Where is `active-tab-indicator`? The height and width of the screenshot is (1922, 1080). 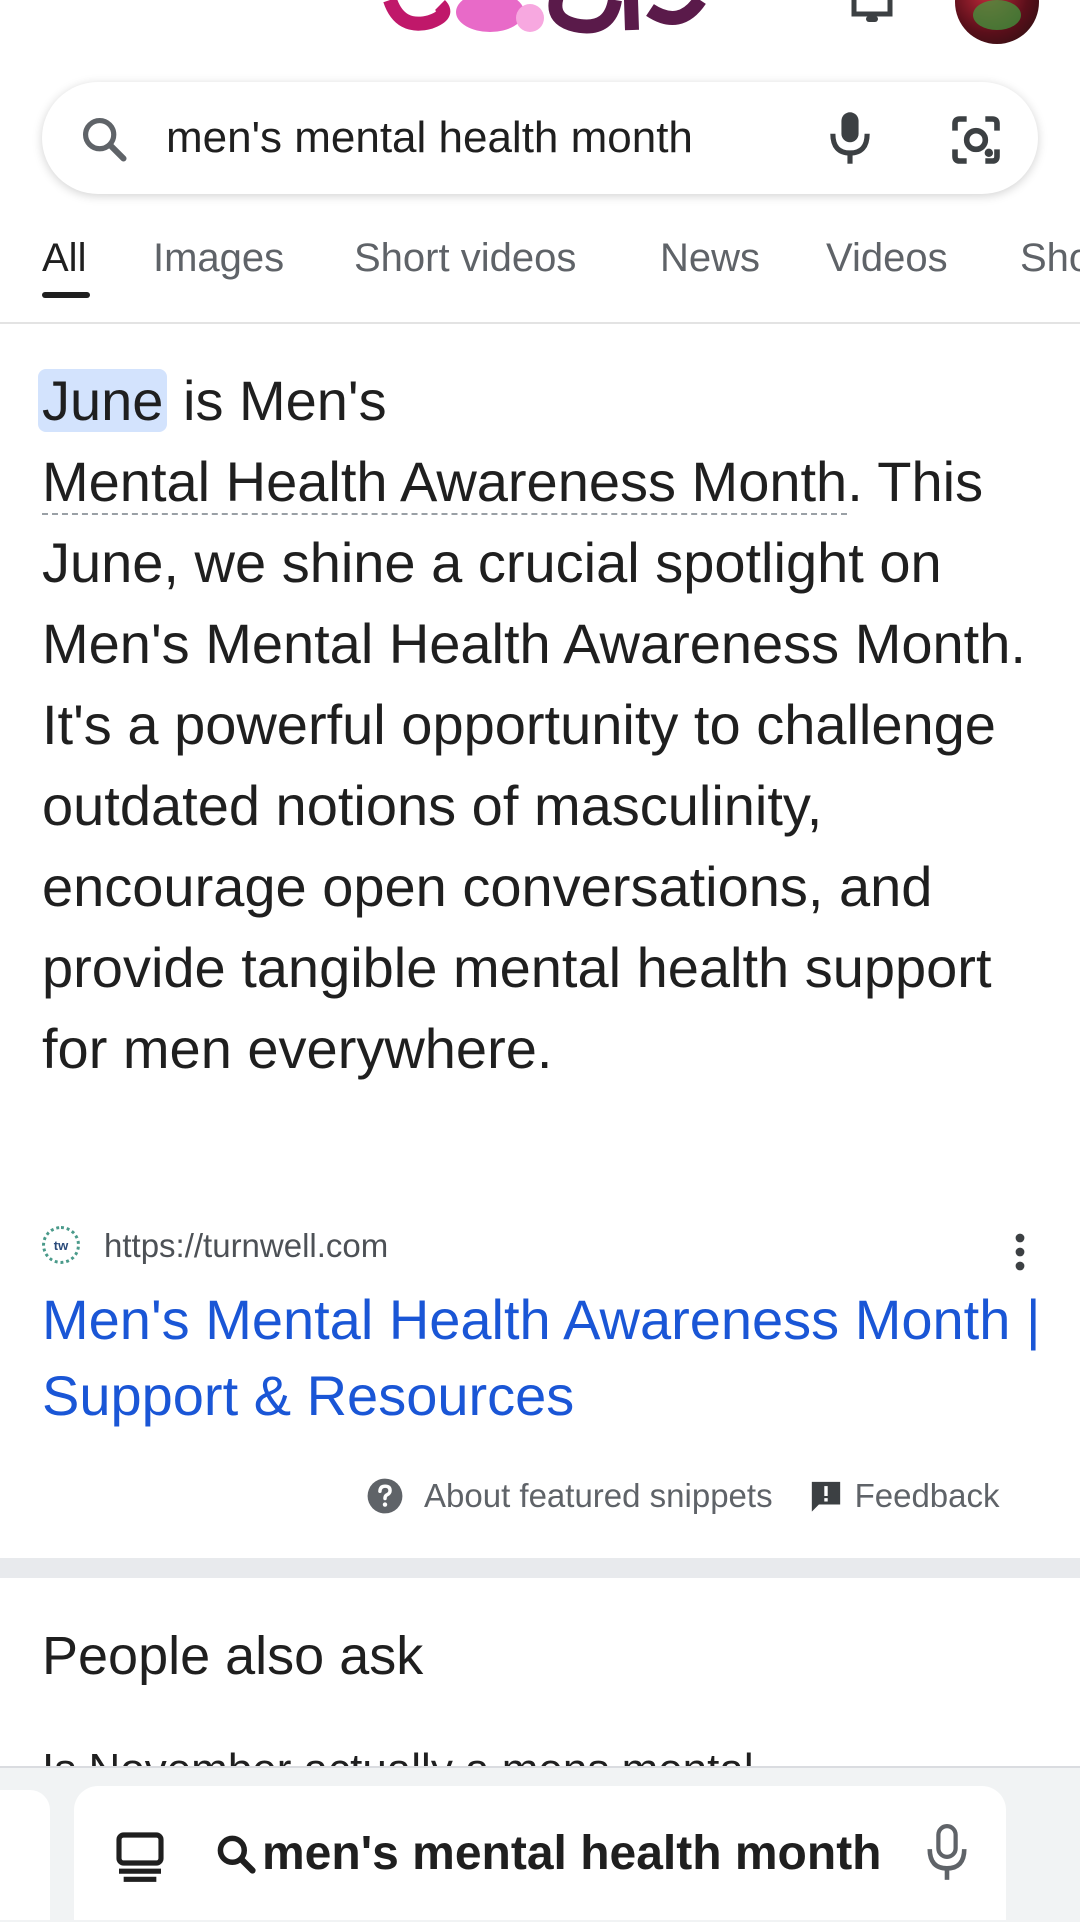
active-tab-indicator is located at coordinates (66, 295).